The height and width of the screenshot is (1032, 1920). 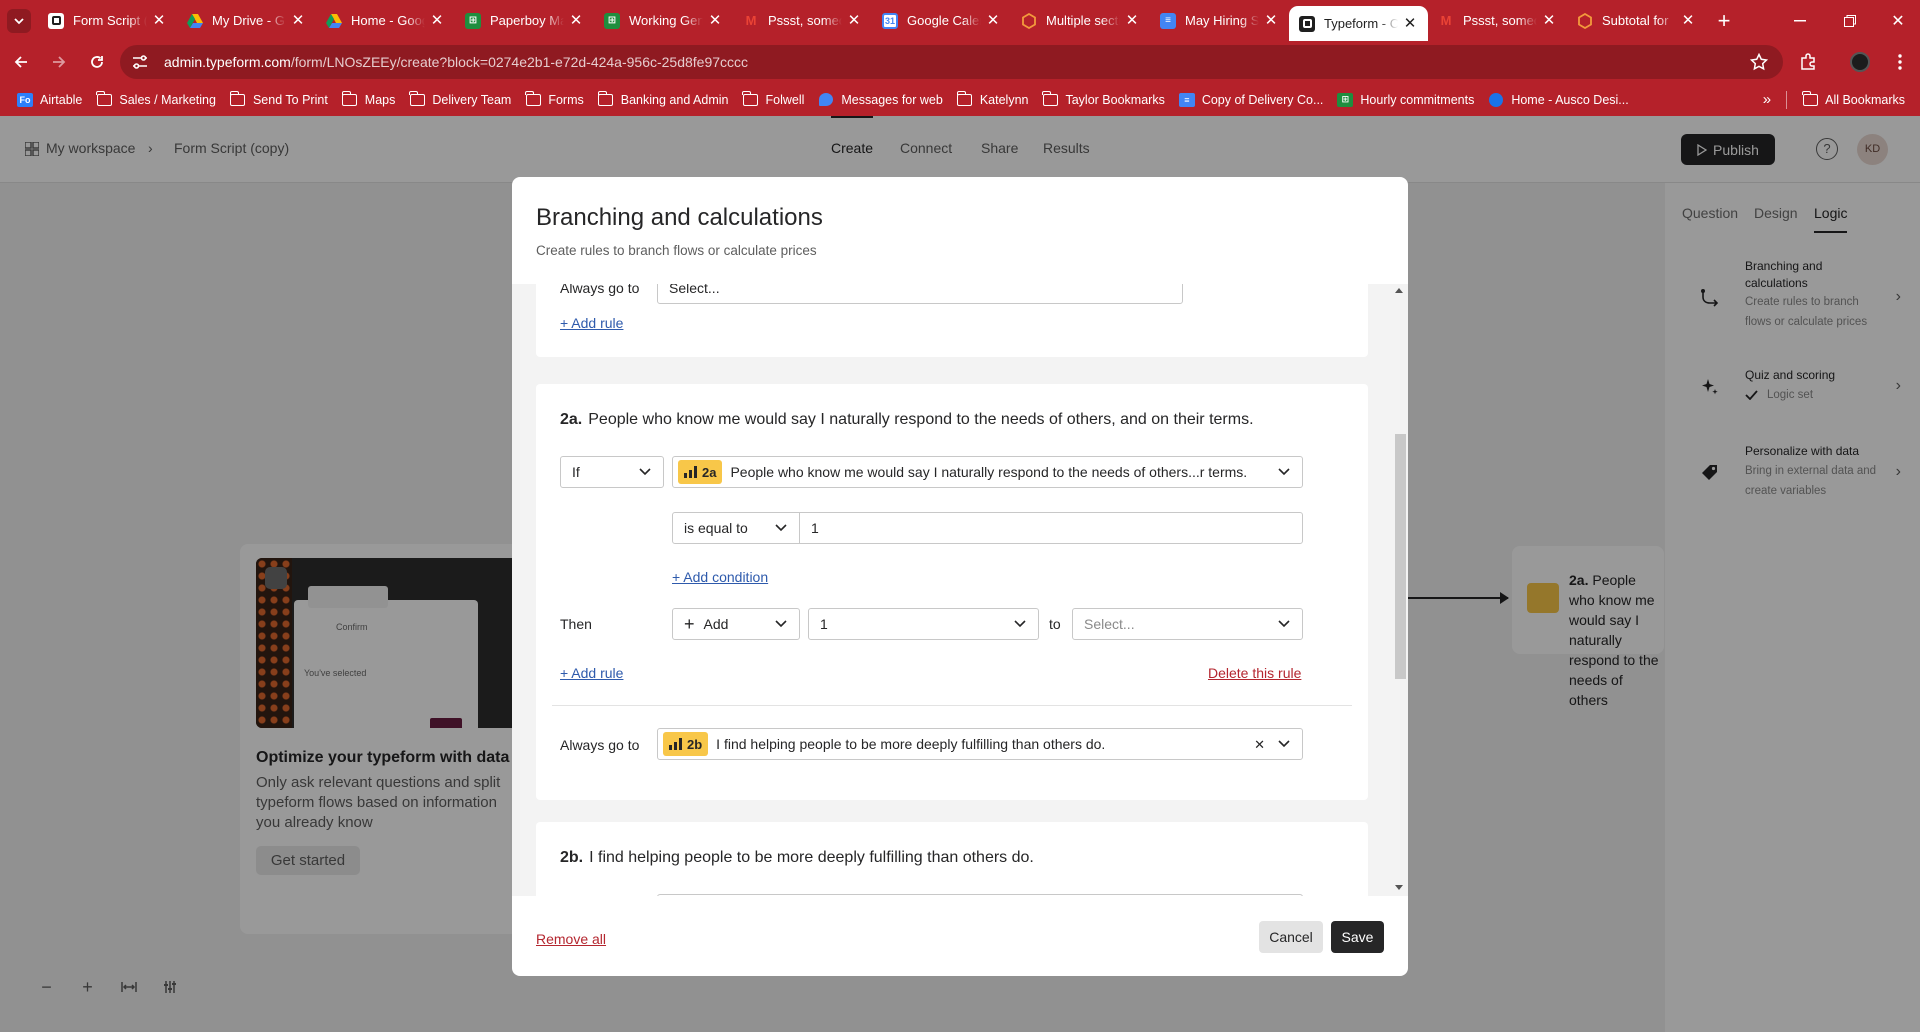 I want to click on profile-icon, so click(x=1860, y=62).